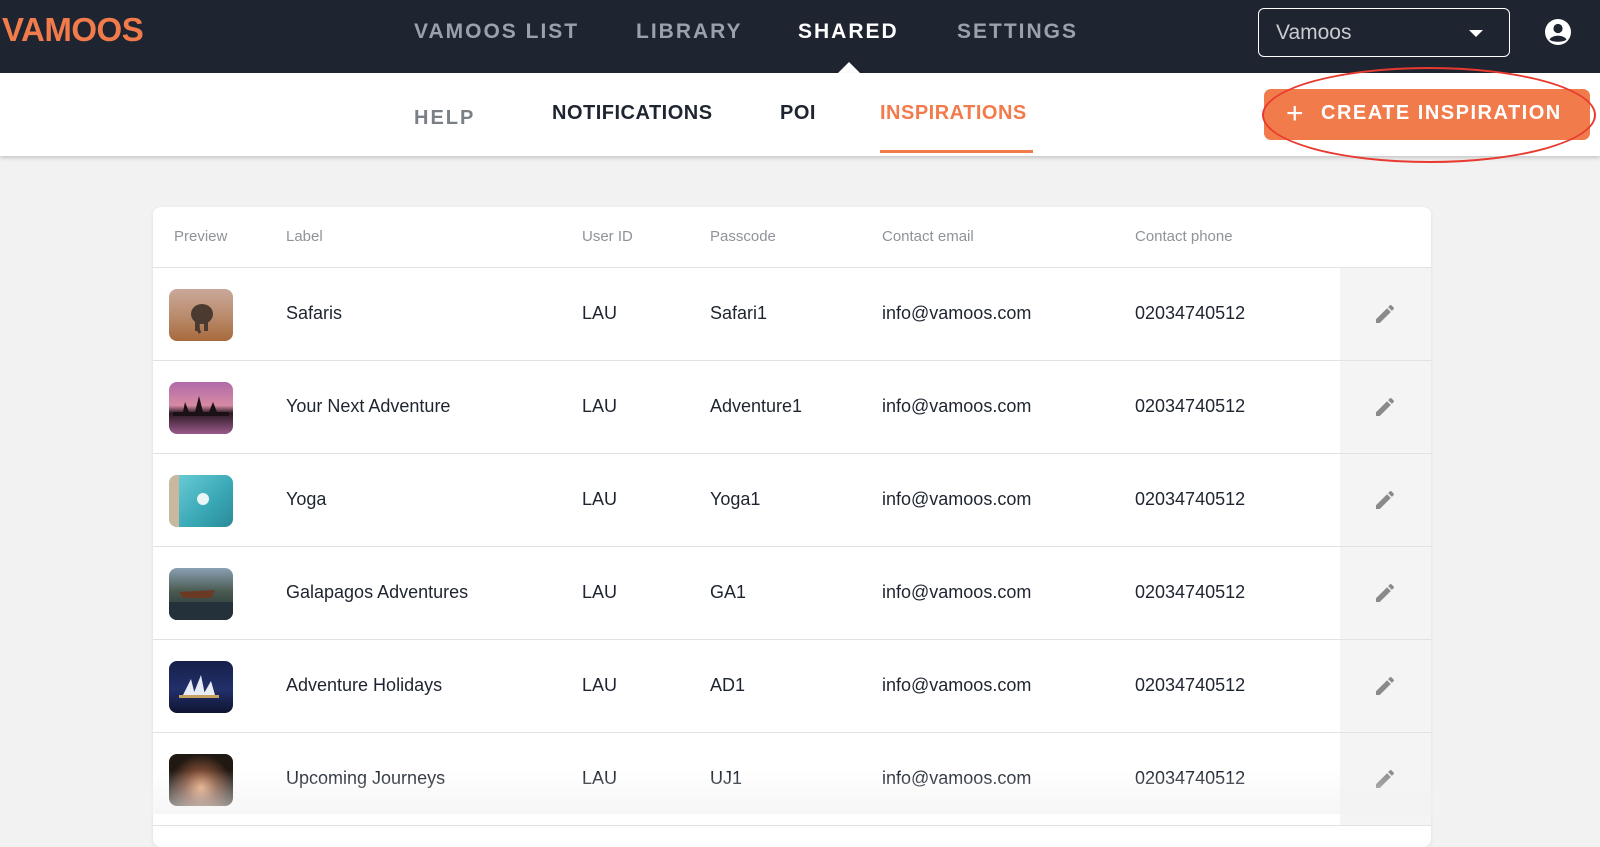 The image size is (1600, 847). I want to click on vamoos-logo: VAMOOS, so click(73, 28).